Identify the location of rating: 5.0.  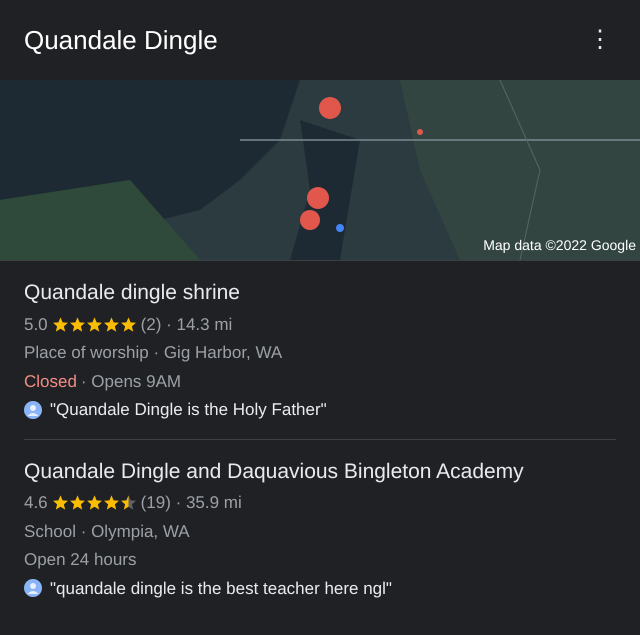
(36, 325).